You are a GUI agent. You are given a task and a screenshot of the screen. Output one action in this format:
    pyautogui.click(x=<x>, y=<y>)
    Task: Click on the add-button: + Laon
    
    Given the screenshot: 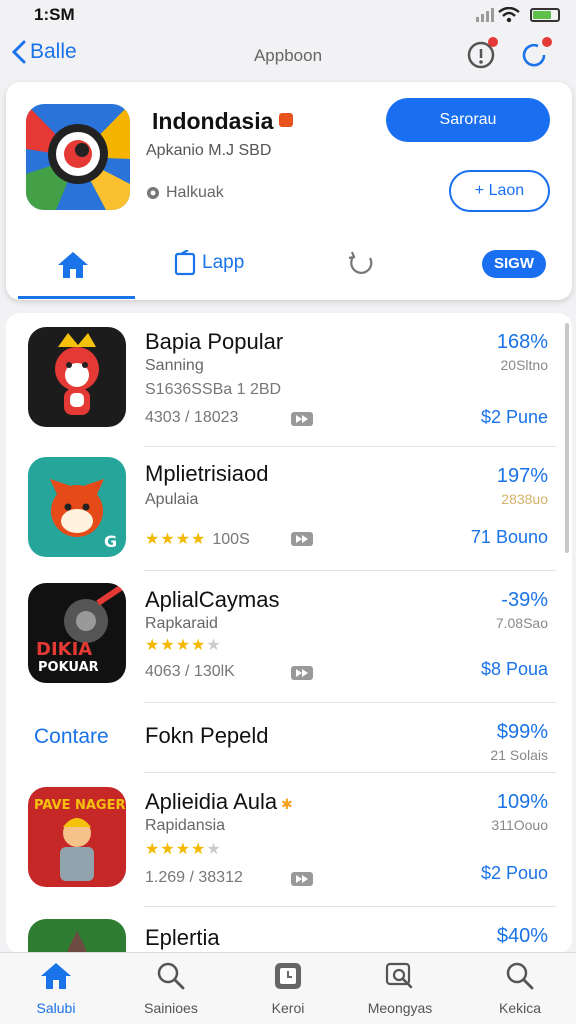 What is the action you would take?
    pyautogui.click(x=499, y=191)
    